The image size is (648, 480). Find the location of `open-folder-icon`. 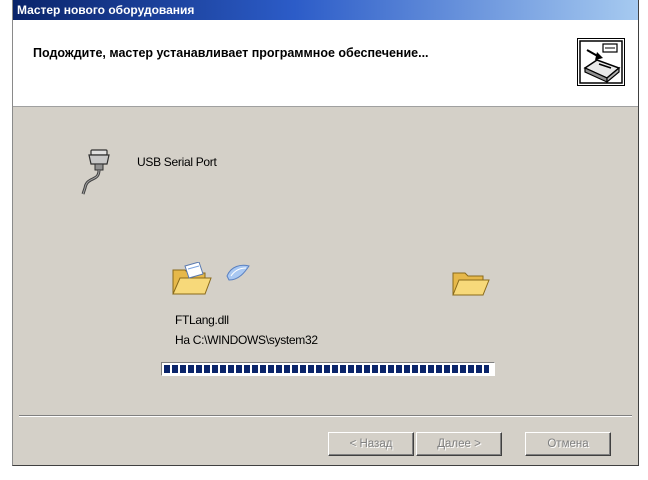

open-folder-icon is located at coordinates (192, 278).